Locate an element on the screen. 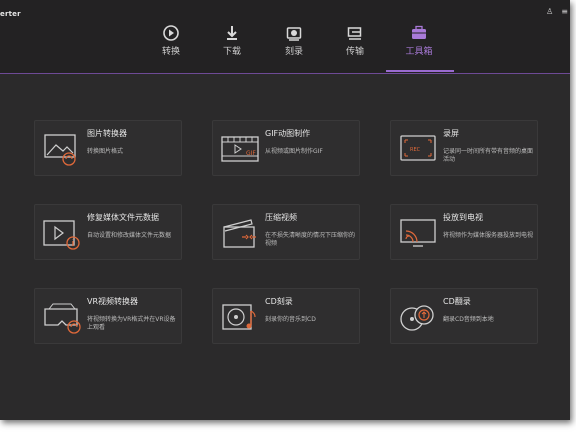 This screenshot has width=576, height=432. cd-burn-icon is located at coordinates (239, 317).